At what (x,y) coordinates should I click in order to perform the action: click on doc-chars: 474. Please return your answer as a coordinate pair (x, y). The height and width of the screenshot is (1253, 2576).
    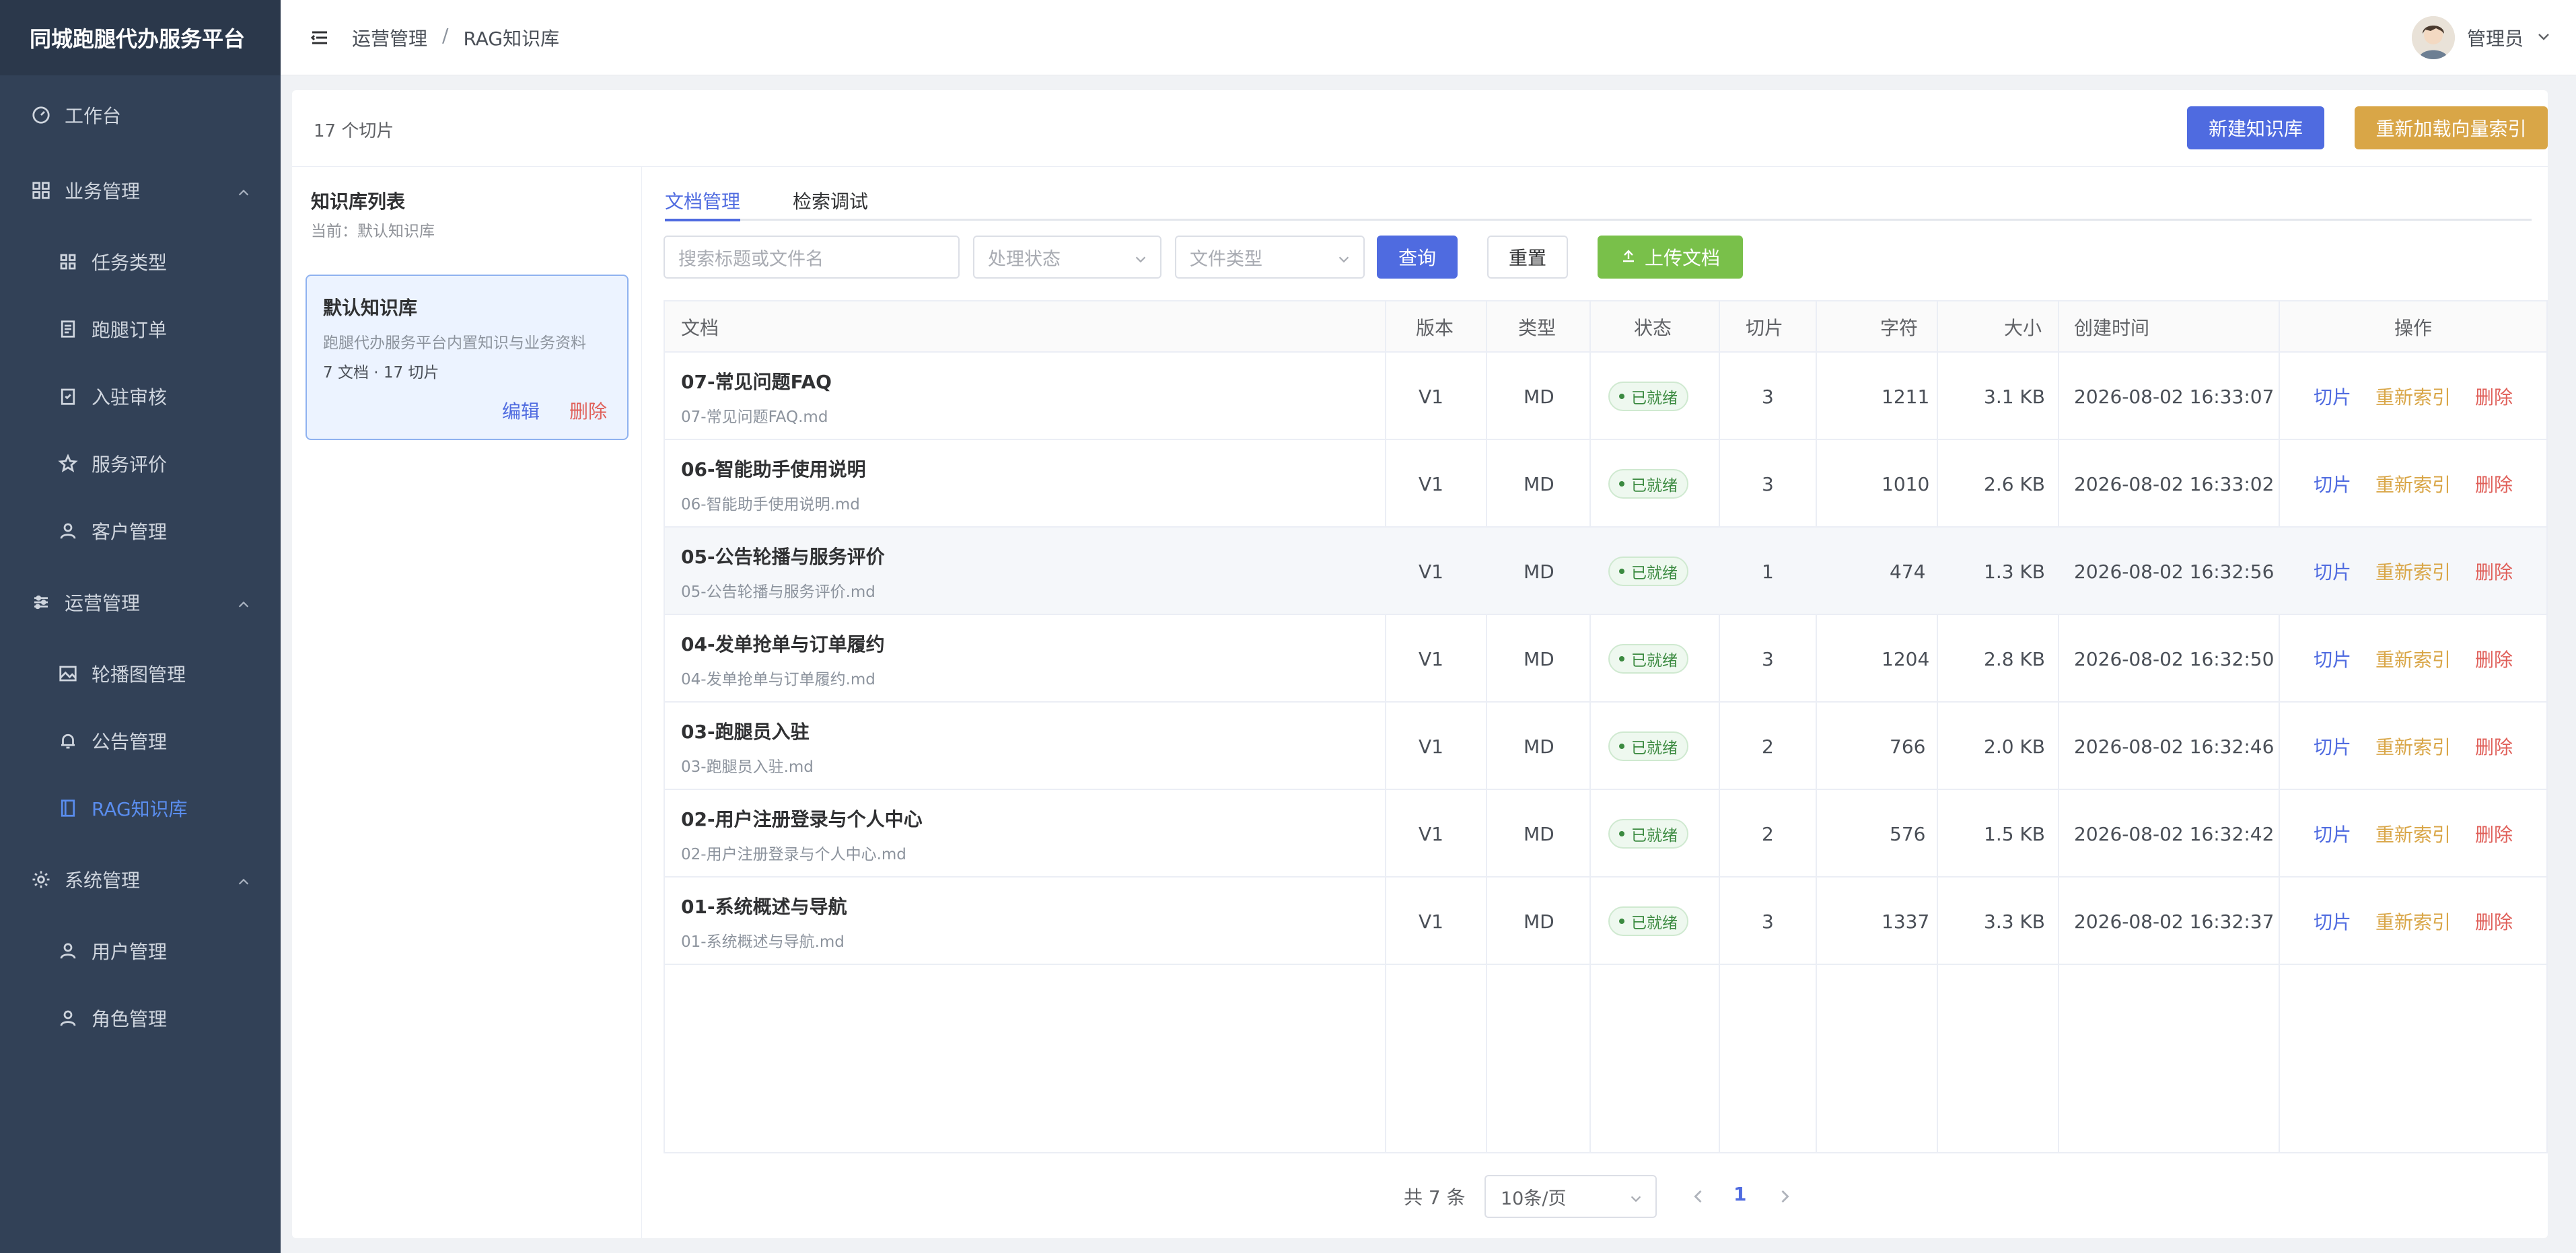
    Looking at the image, I should click on (1908, 572).